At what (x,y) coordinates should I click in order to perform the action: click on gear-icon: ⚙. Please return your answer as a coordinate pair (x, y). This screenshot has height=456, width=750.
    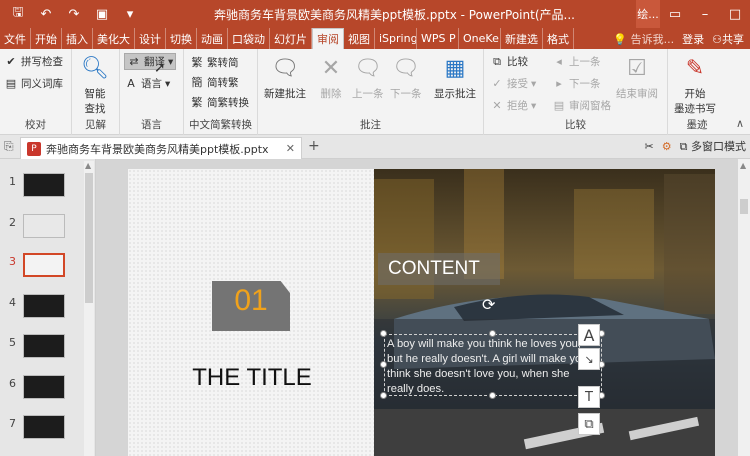
    Looking at the image, I should click on (667, 146).